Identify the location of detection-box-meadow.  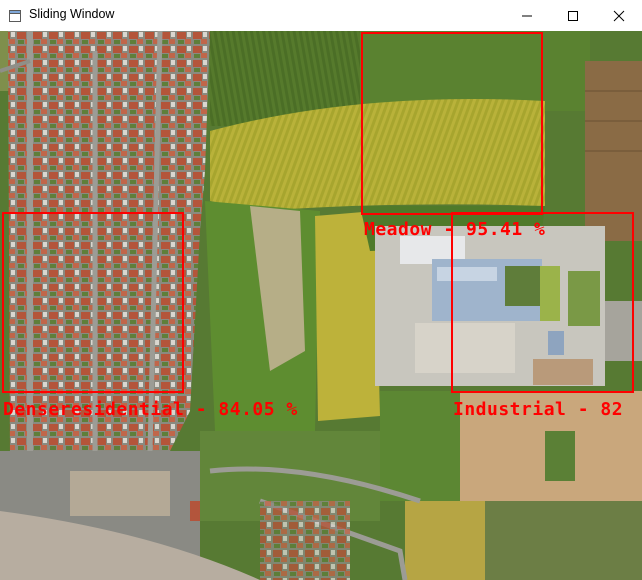
(452, 123).